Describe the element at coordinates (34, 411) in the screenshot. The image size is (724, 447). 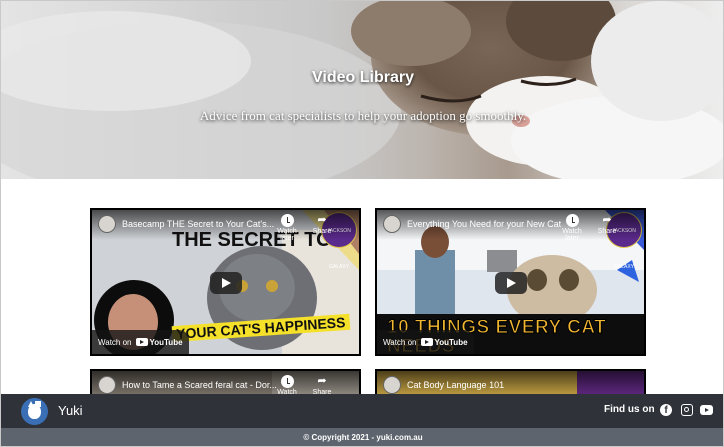
I see `cat-logo-icon` at that location.